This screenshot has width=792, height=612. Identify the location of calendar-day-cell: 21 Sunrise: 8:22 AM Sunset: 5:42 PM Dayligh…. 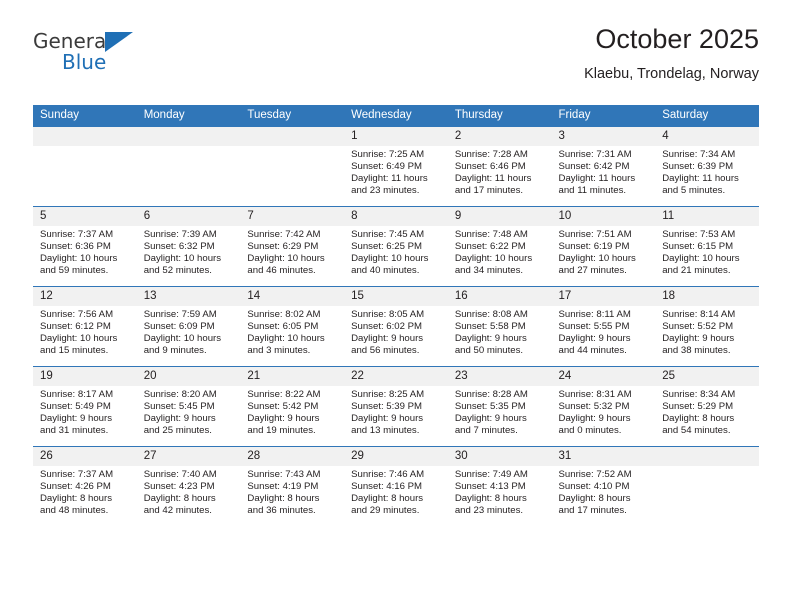
(292, 406).